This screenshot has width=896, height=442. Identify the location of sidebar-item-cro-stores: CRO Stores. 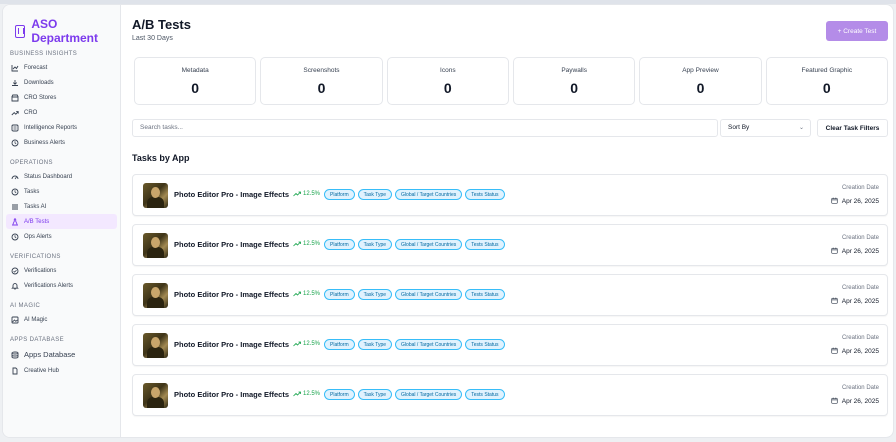
(61, 97).